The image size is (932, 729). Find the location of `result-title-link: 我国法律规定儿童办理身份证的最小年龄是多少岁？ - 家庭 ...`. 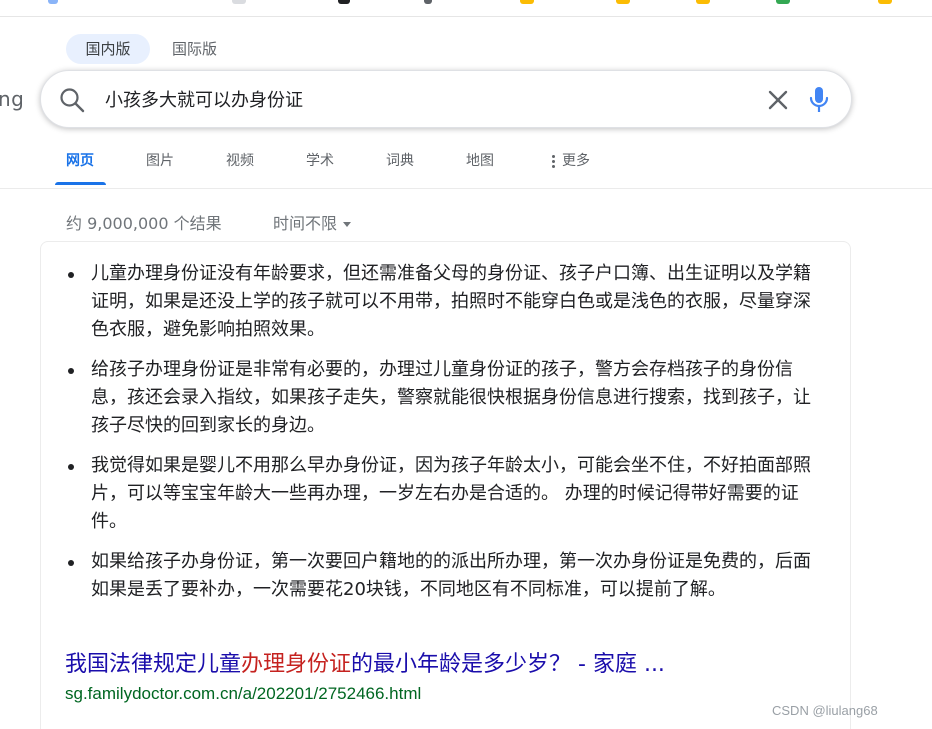

result-title-link: 我国法律规定儿童办理身份证的最小年龄是多少岁？ - 家庭 ... is located at coordinates (365, 665).